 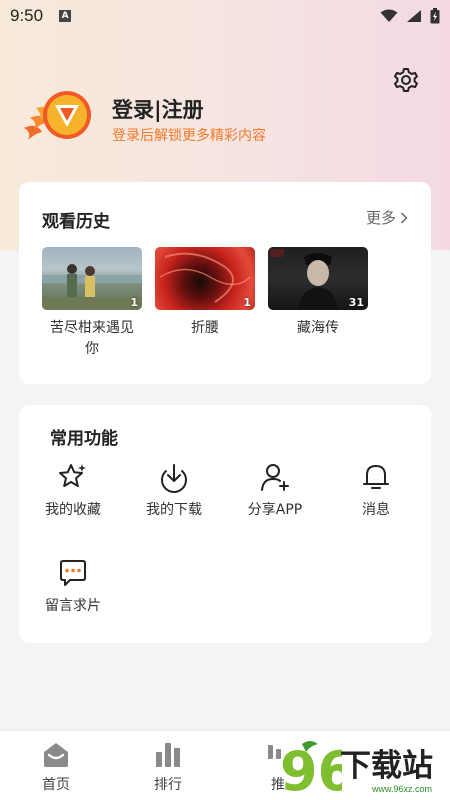 I want to click on nav-label: 排行, so click(x=168, y=785).